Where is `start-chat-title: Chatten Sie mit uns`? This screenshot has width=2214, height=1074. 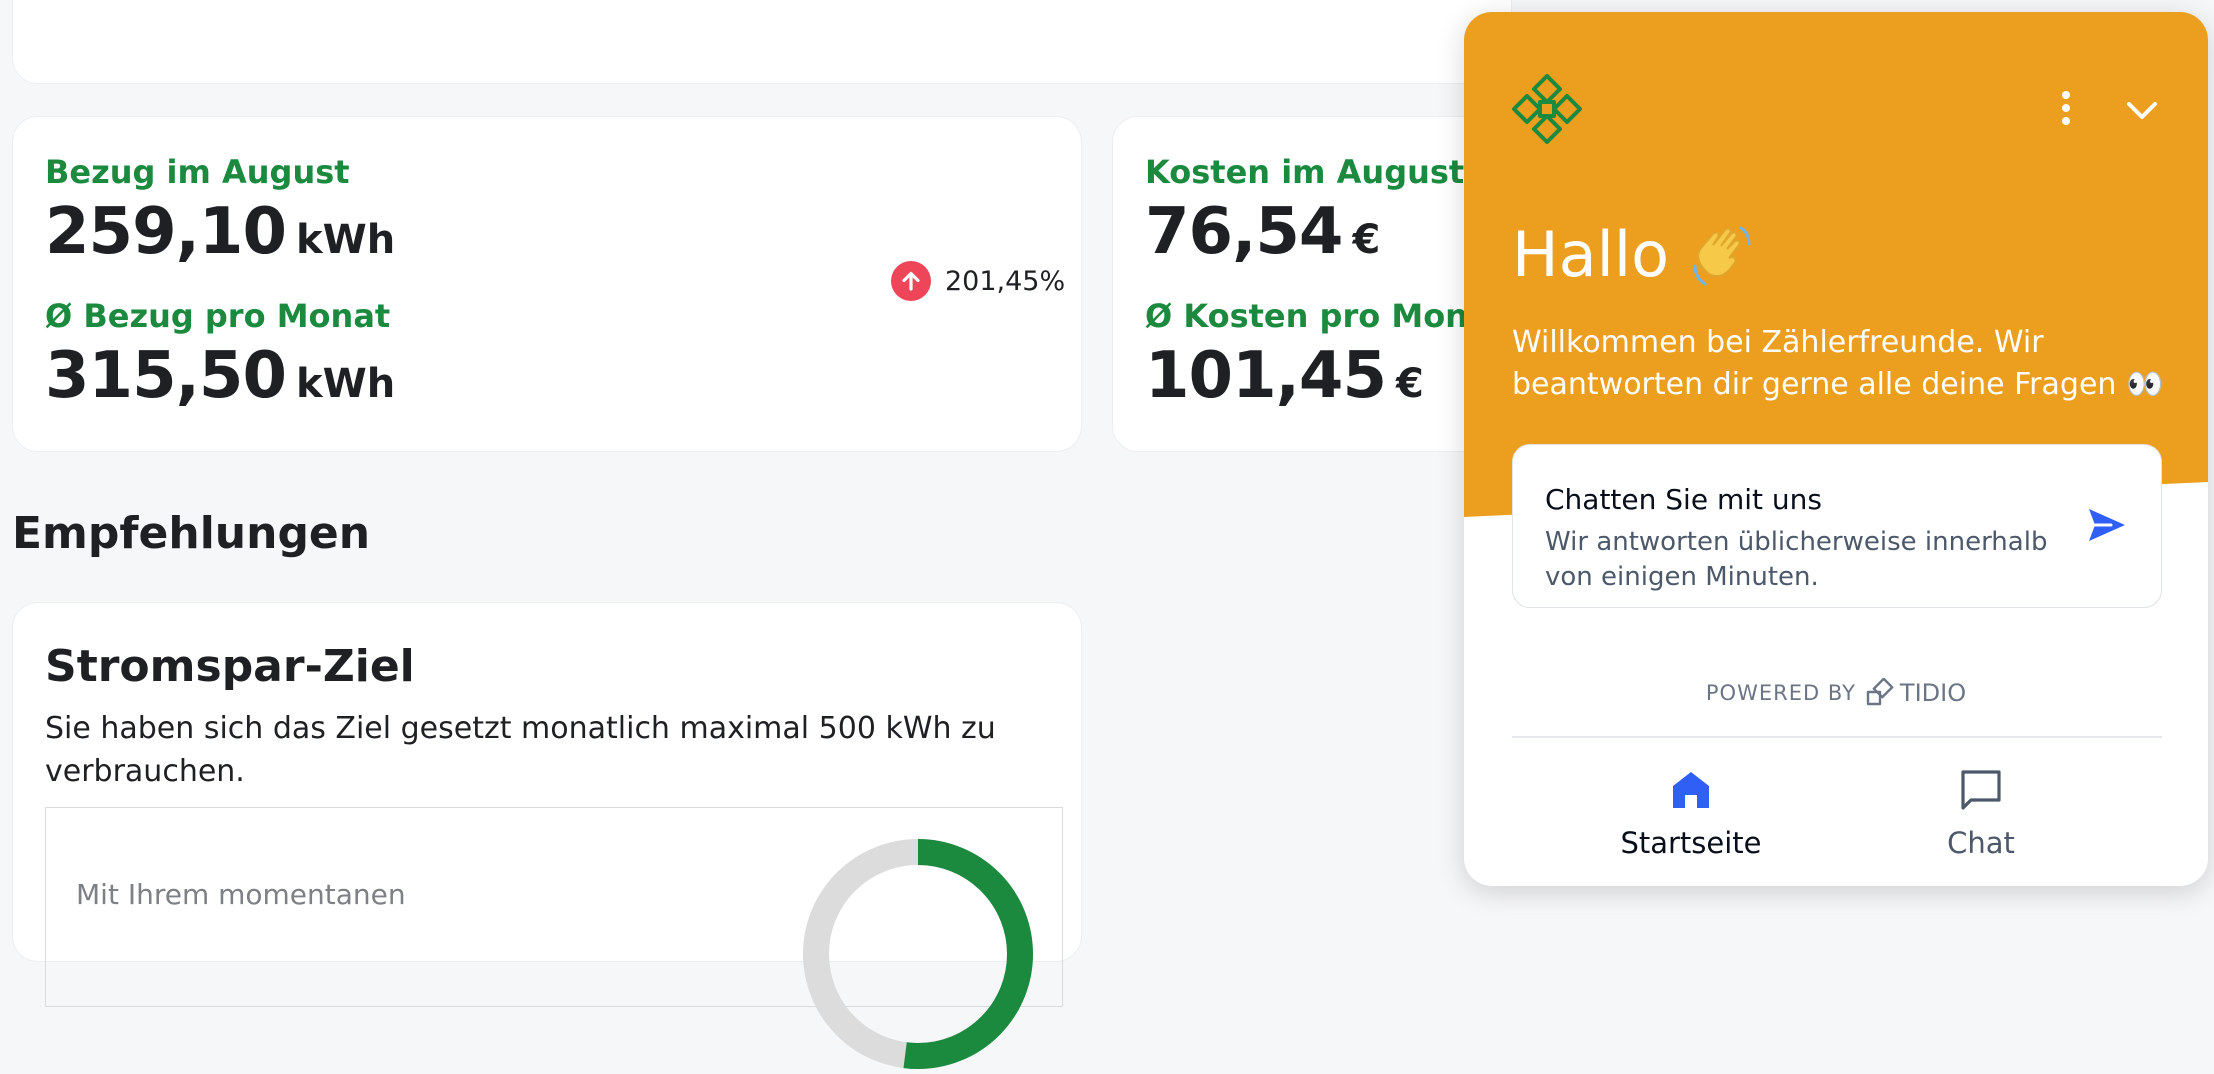
start-chat-title: Chatten Sie mit uns is located at coordinates (1683, 499).